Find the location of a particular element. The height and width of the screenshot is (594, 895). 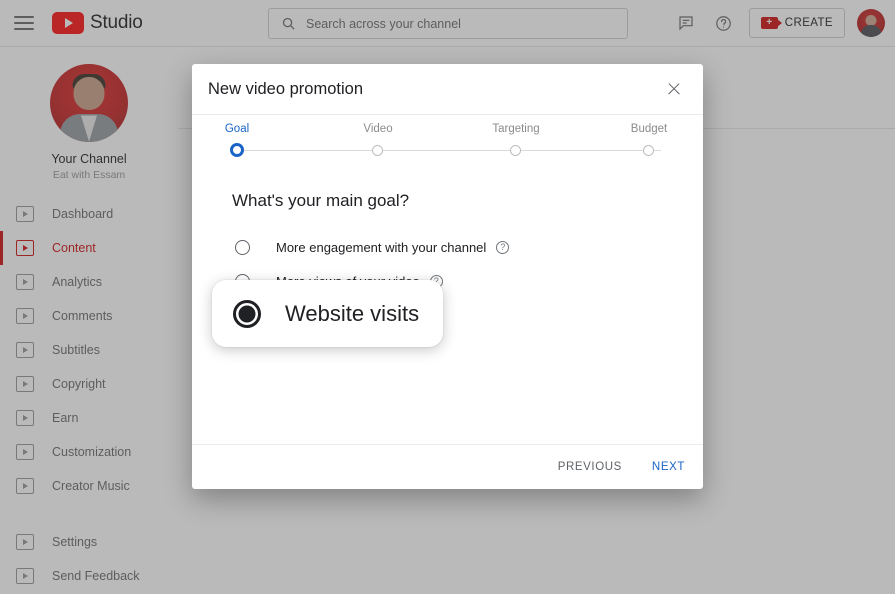

progress-stepper: Goal Video Targeting Budget is located at coordinates (446, 152).